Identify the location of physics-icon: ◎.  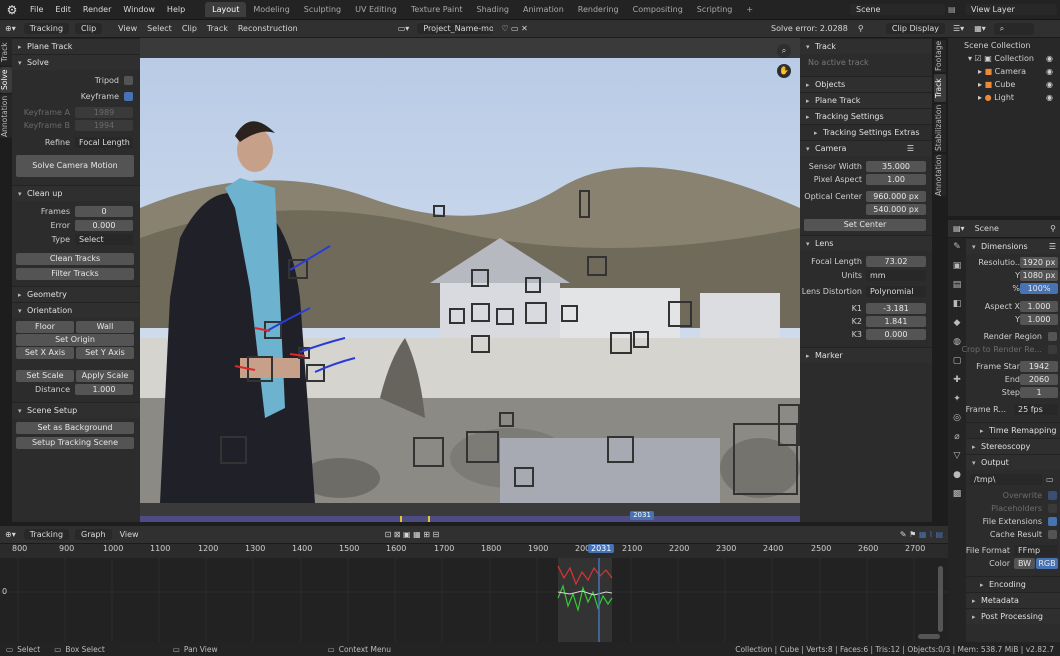
(957, 418).